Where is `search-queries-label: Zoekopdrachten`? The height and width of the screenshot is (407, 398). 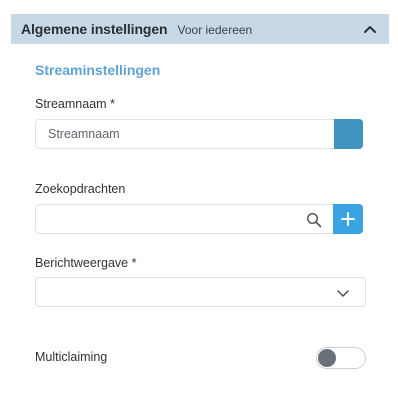
search-queries-label: Zoekopdrachten is located at coordinates (80, 189).